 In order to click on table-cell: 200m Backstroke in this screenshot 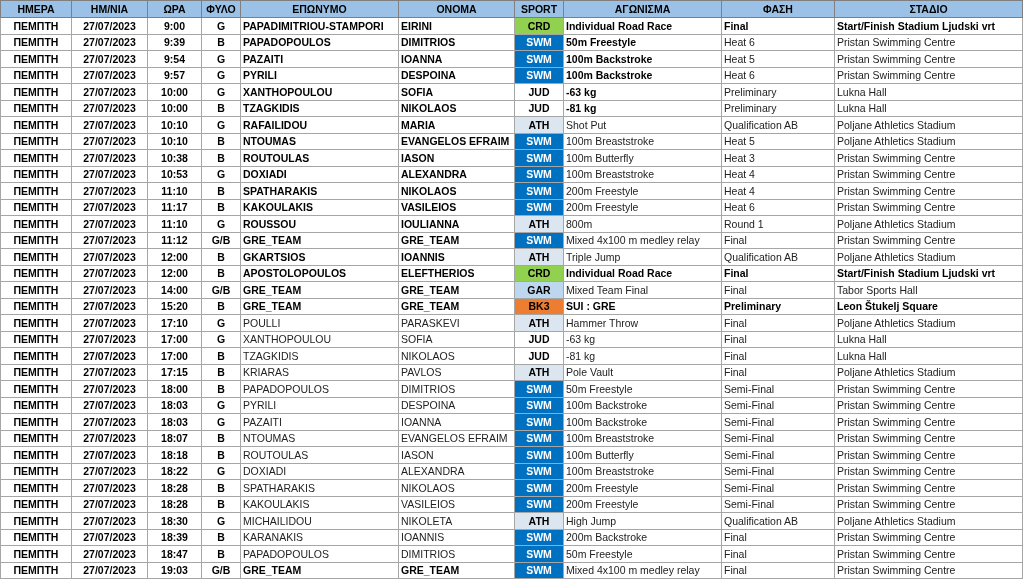, I will do `click(642, 537)`.